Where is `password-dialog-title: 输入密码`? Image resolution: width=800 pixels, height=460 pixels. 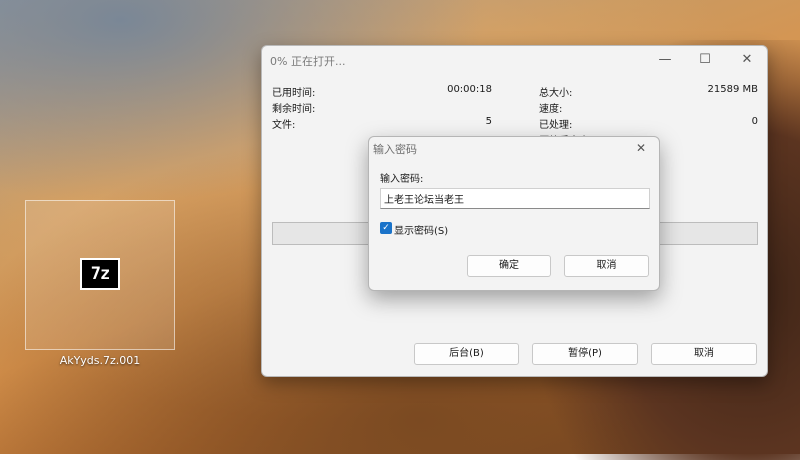
password-dialog-title: 输入密码 is located at coordinates (395, 149).